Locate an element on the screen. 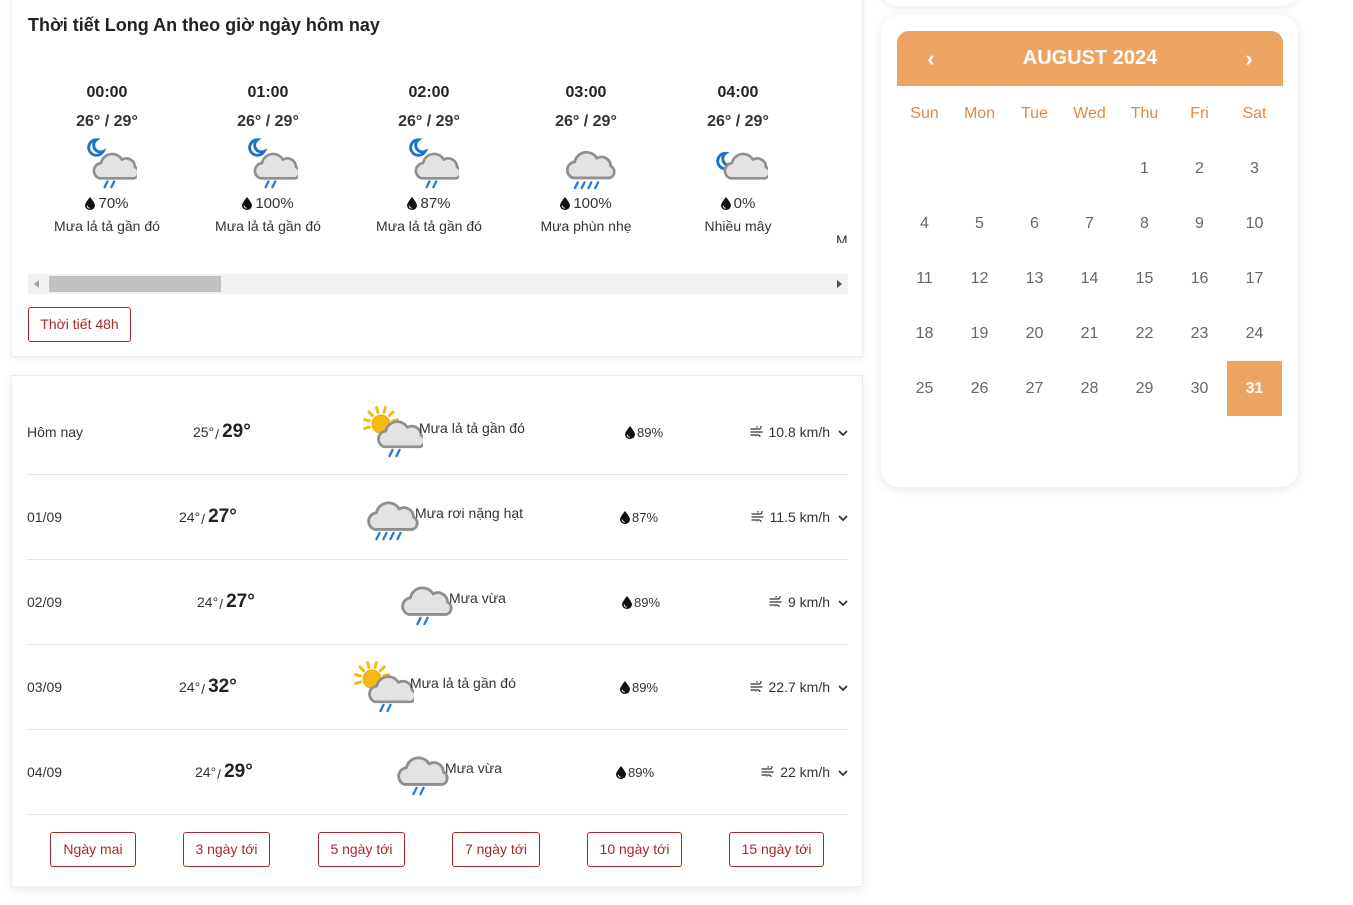 This screenshot has width=1353, height=905. daily-row: 04/09 24°/29° Mưa vừa 89% 22 km/h is located at coordinates (437, 772).